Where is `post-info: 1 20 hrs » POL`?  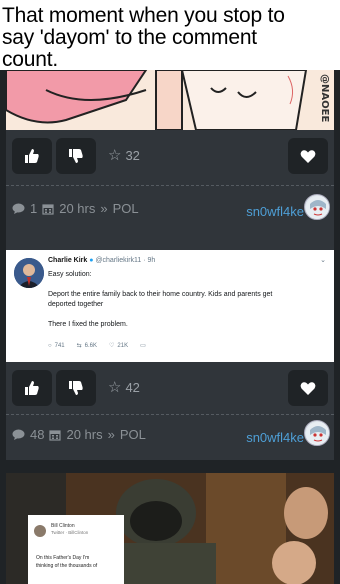 post-info: 1 20 hrs » POL is located at coordinates (75, 208).